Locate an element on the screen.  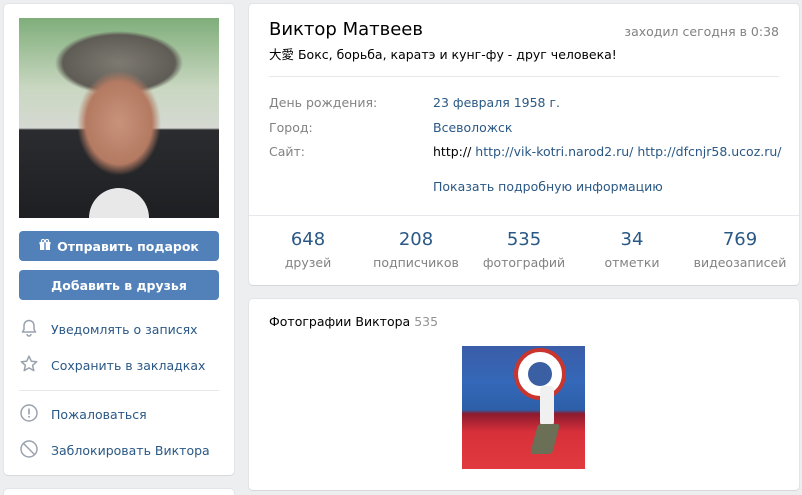
photo-thumbnail is located at coordinates (523, 407).